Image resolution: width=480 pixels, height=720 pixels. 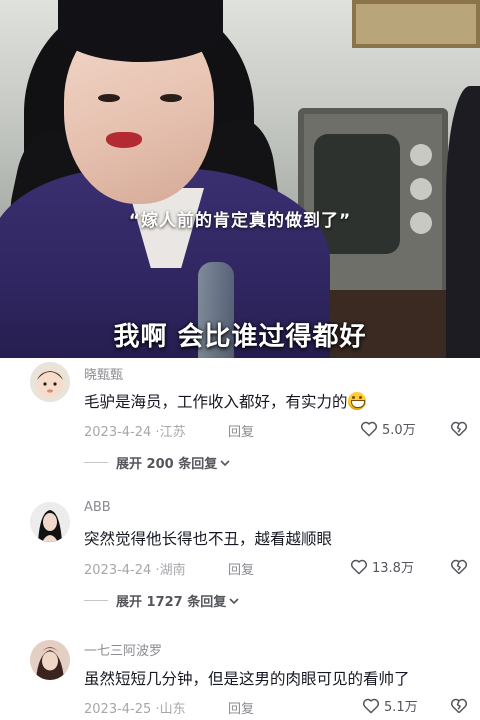 I want to click on expand-replies-label: 展开 200 条回复, so click(x=167, y=464).